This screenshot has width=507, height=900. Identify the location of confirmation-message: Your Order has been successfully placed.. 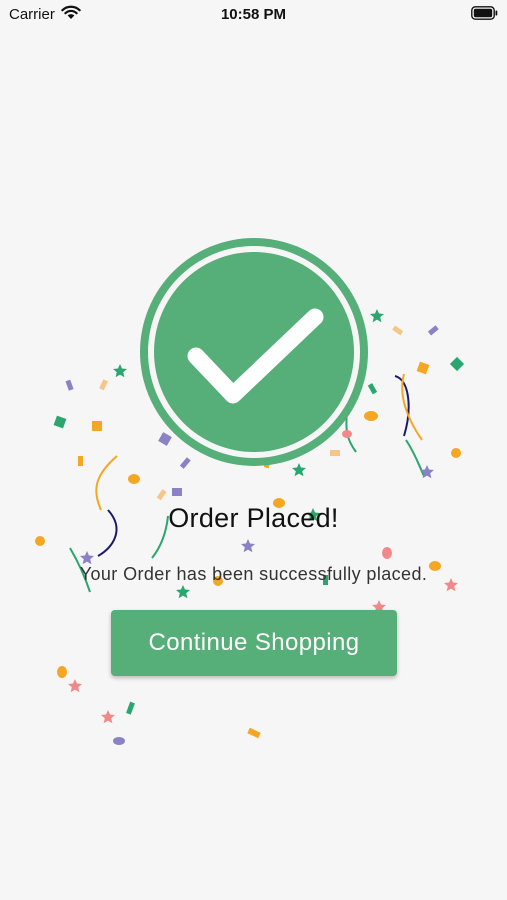
(253, 574).